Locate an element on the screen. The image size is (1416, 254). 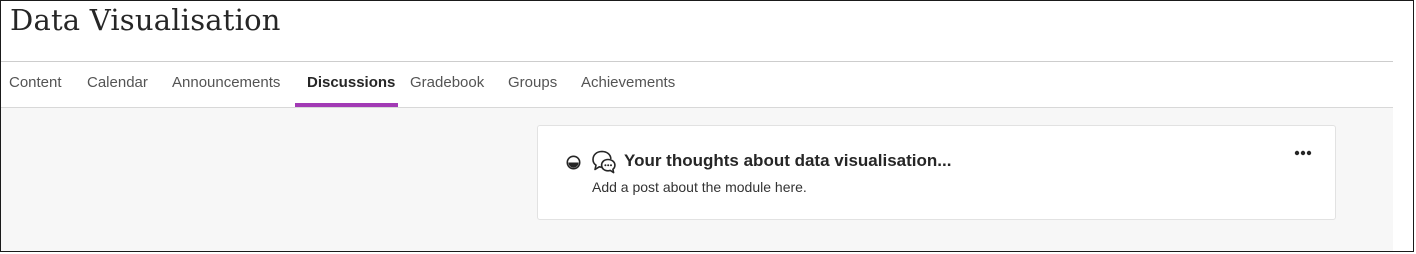
tab-gradebook: Gradebook is located at coordinates (447, 84).